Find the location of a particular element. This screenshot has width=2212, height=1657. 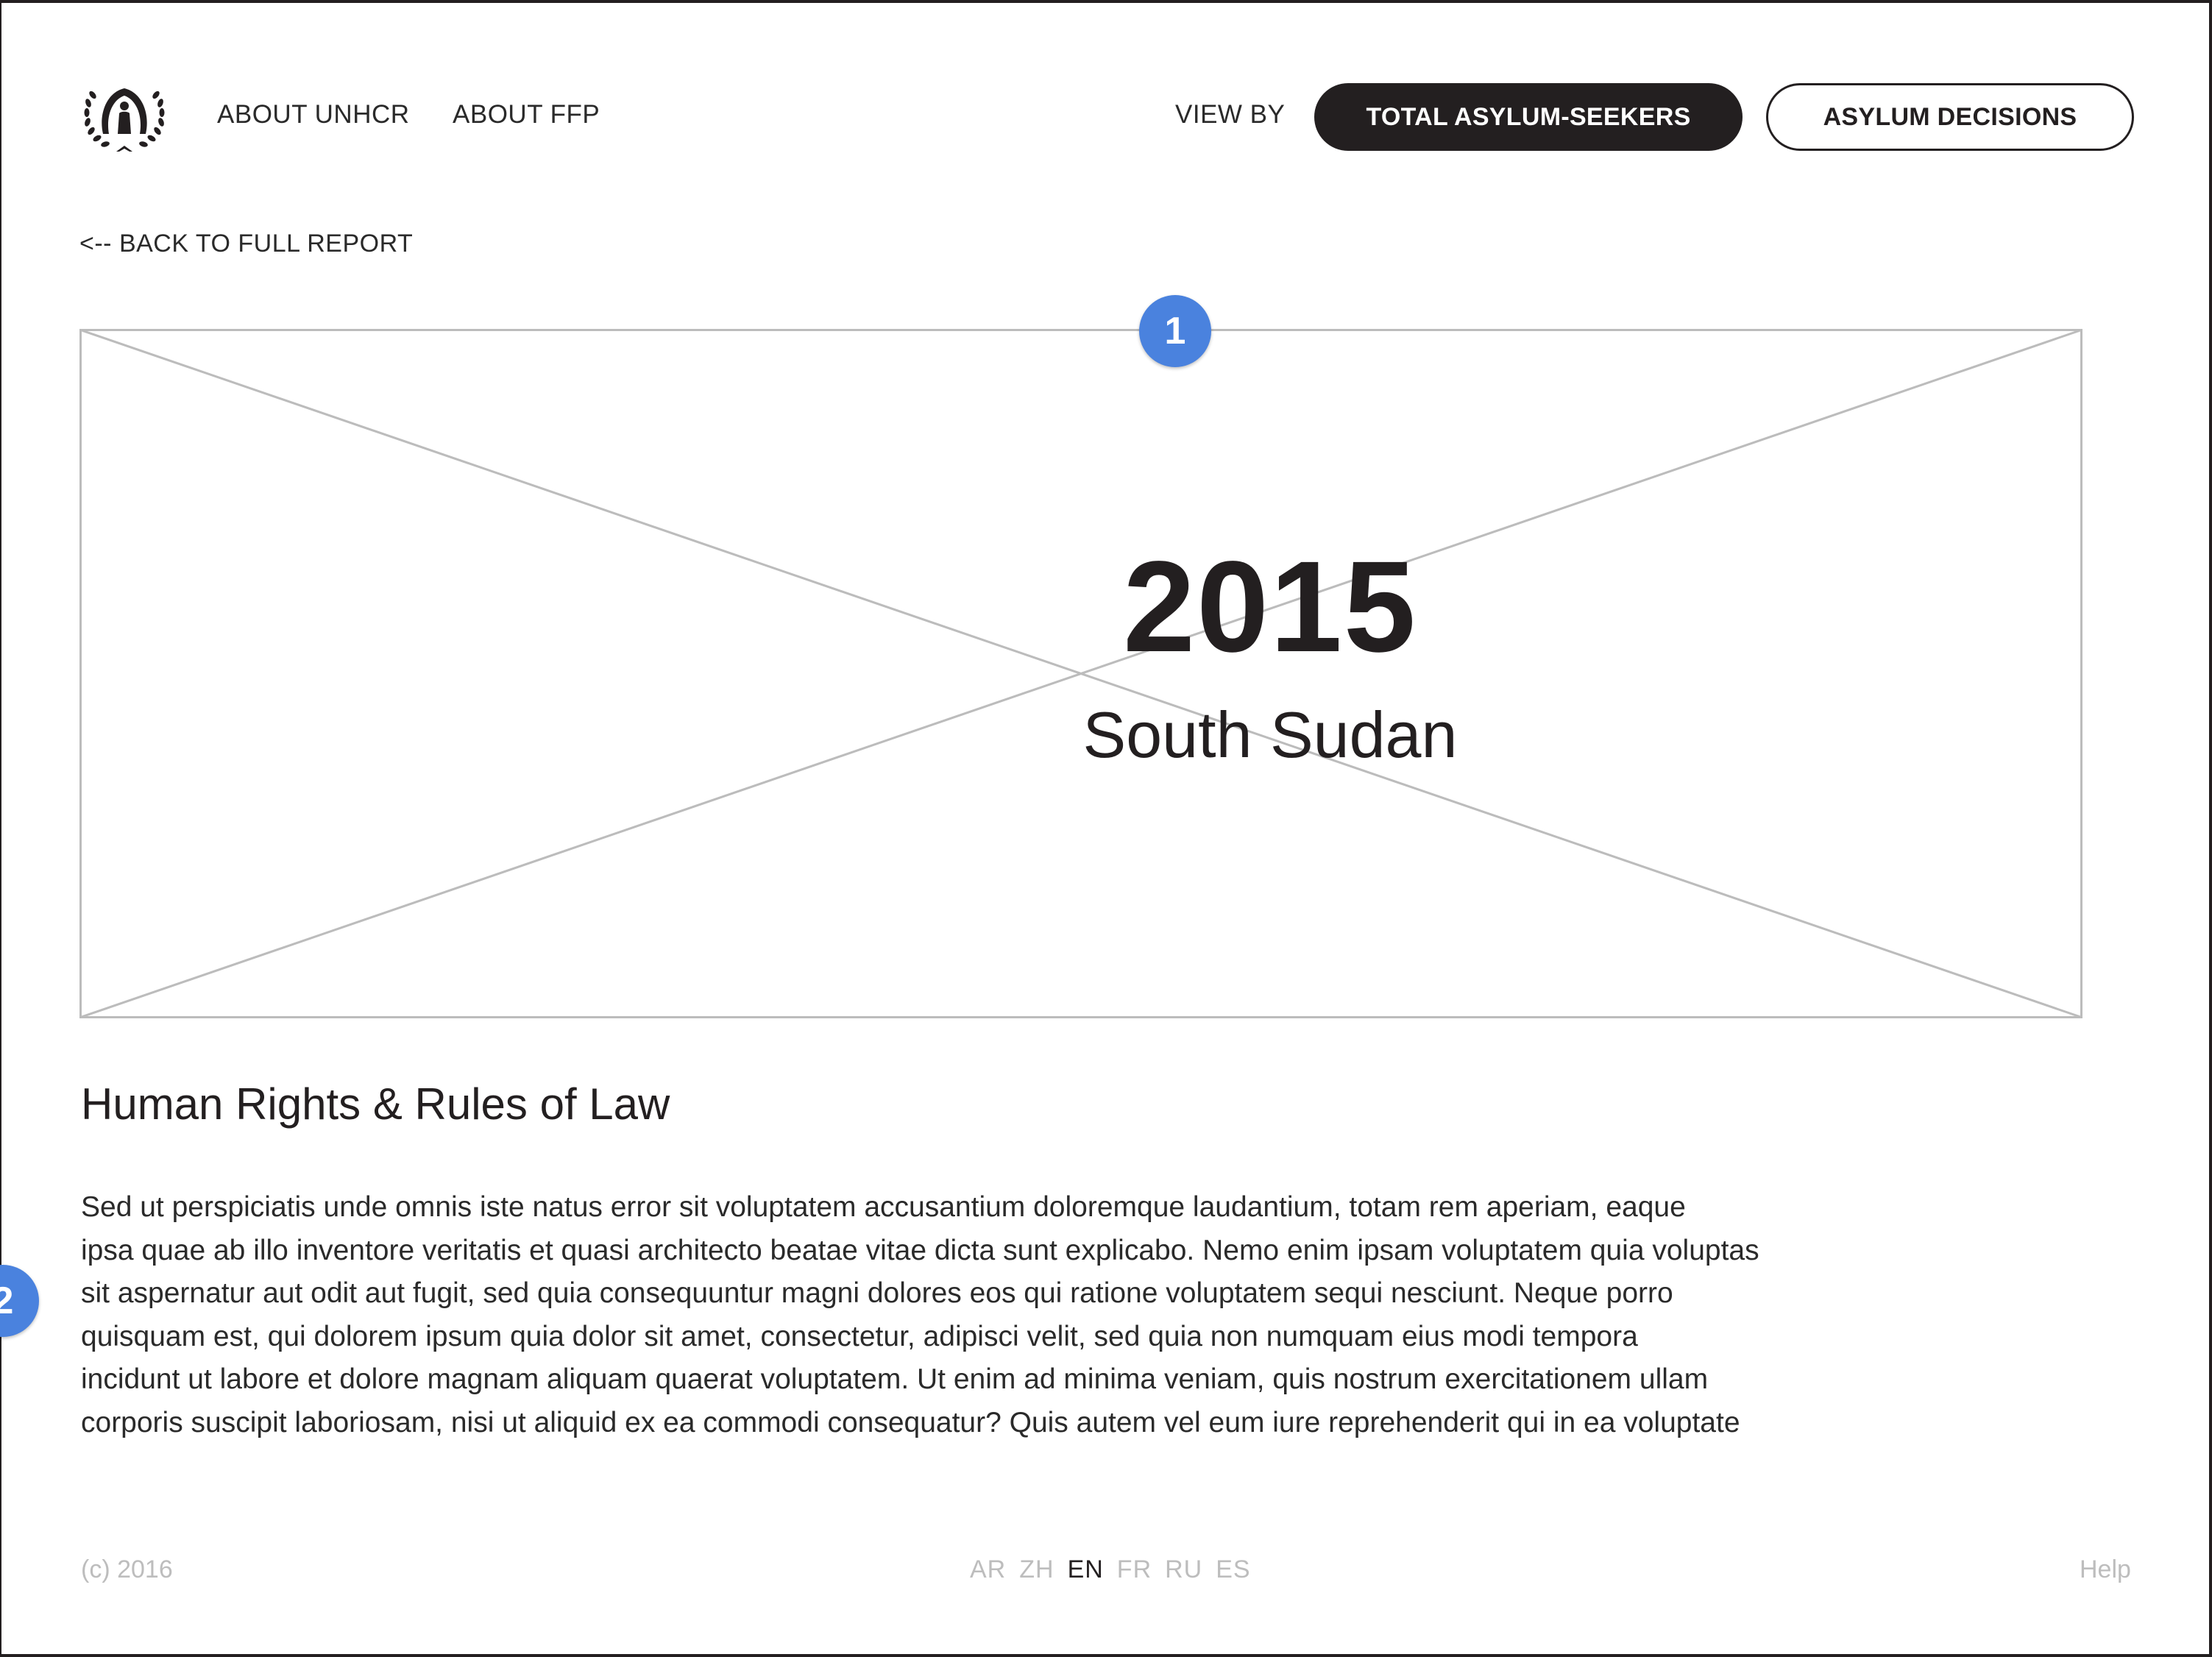

lang-ru: RU is located at coordinates (1183, 1569).